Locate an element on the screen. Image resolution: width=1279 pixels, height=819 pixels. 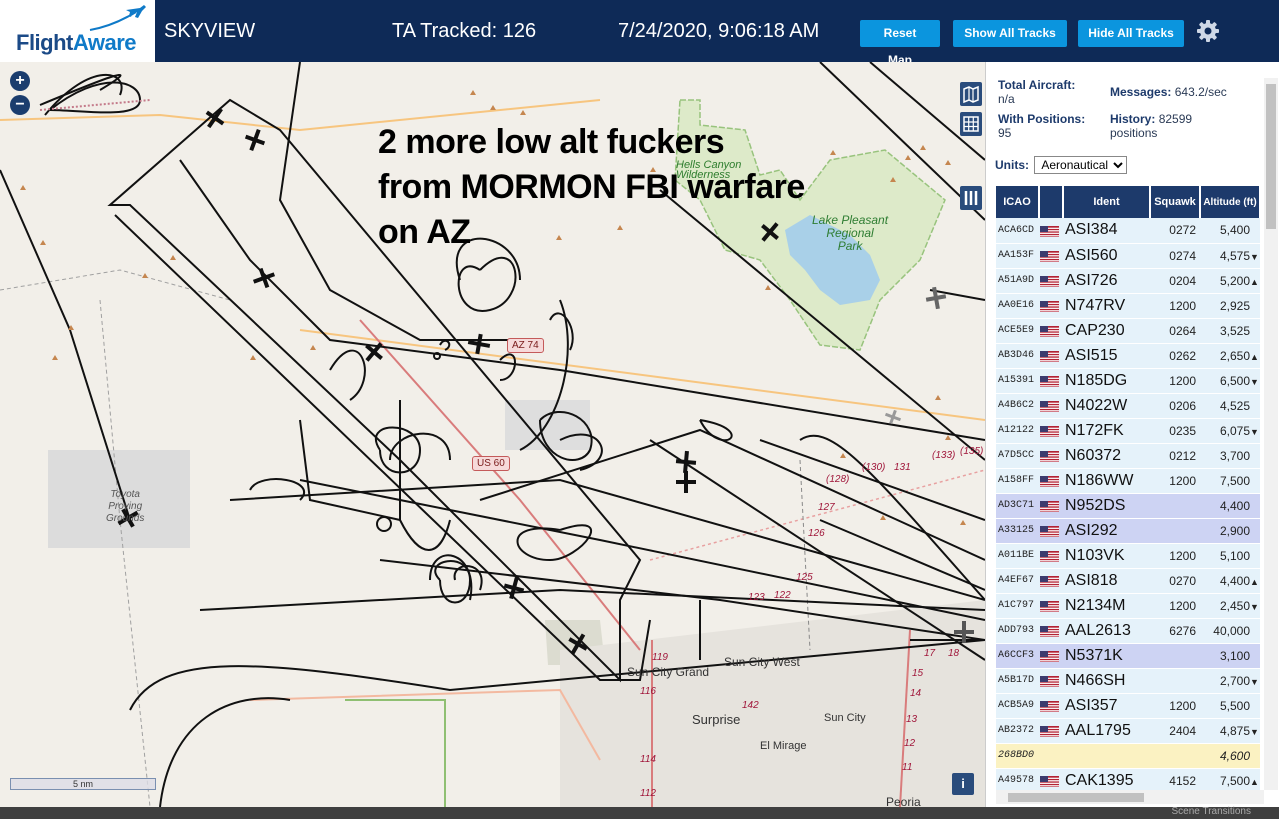
table-row: A49578 CAK1395 4152 7,500▲ is located at coordinates (1128, 779).